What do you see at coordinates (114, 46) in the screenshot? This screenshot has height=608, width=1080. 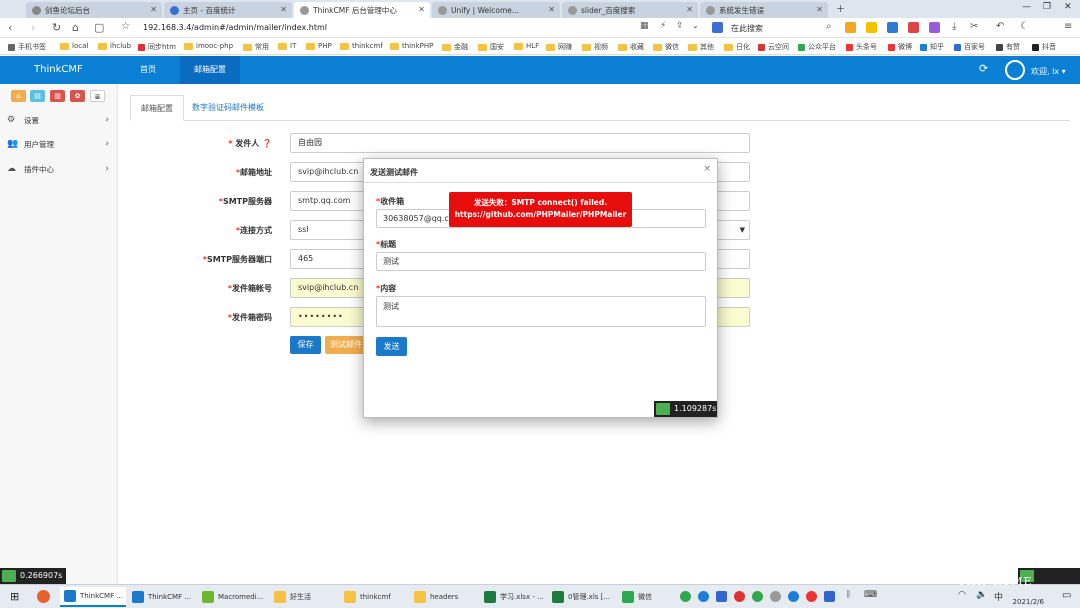 I see `bookmark-item: ihclub` at bounding box center [114, 46].